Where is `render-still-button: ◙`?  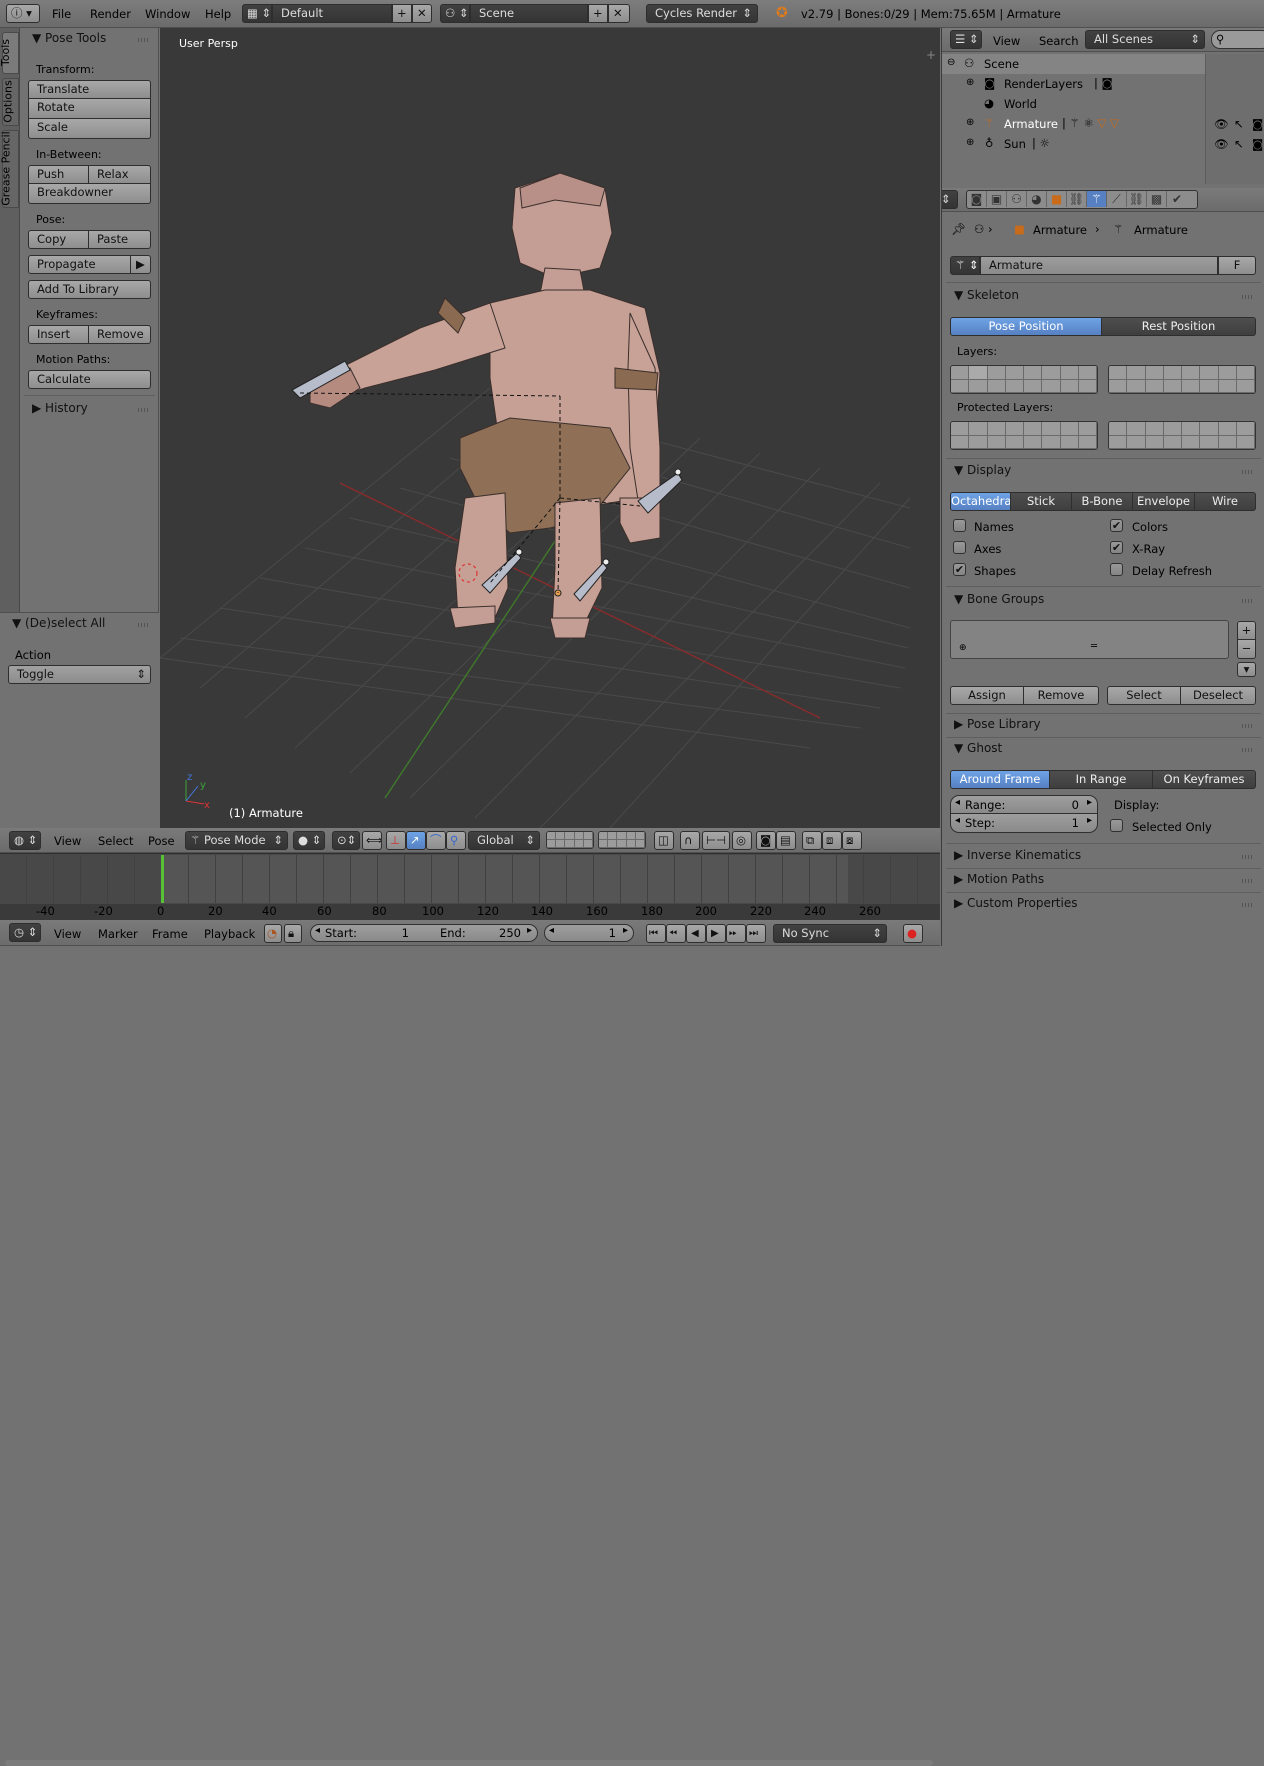
render-still-button: ◙ is located at coordinates (766, 840).